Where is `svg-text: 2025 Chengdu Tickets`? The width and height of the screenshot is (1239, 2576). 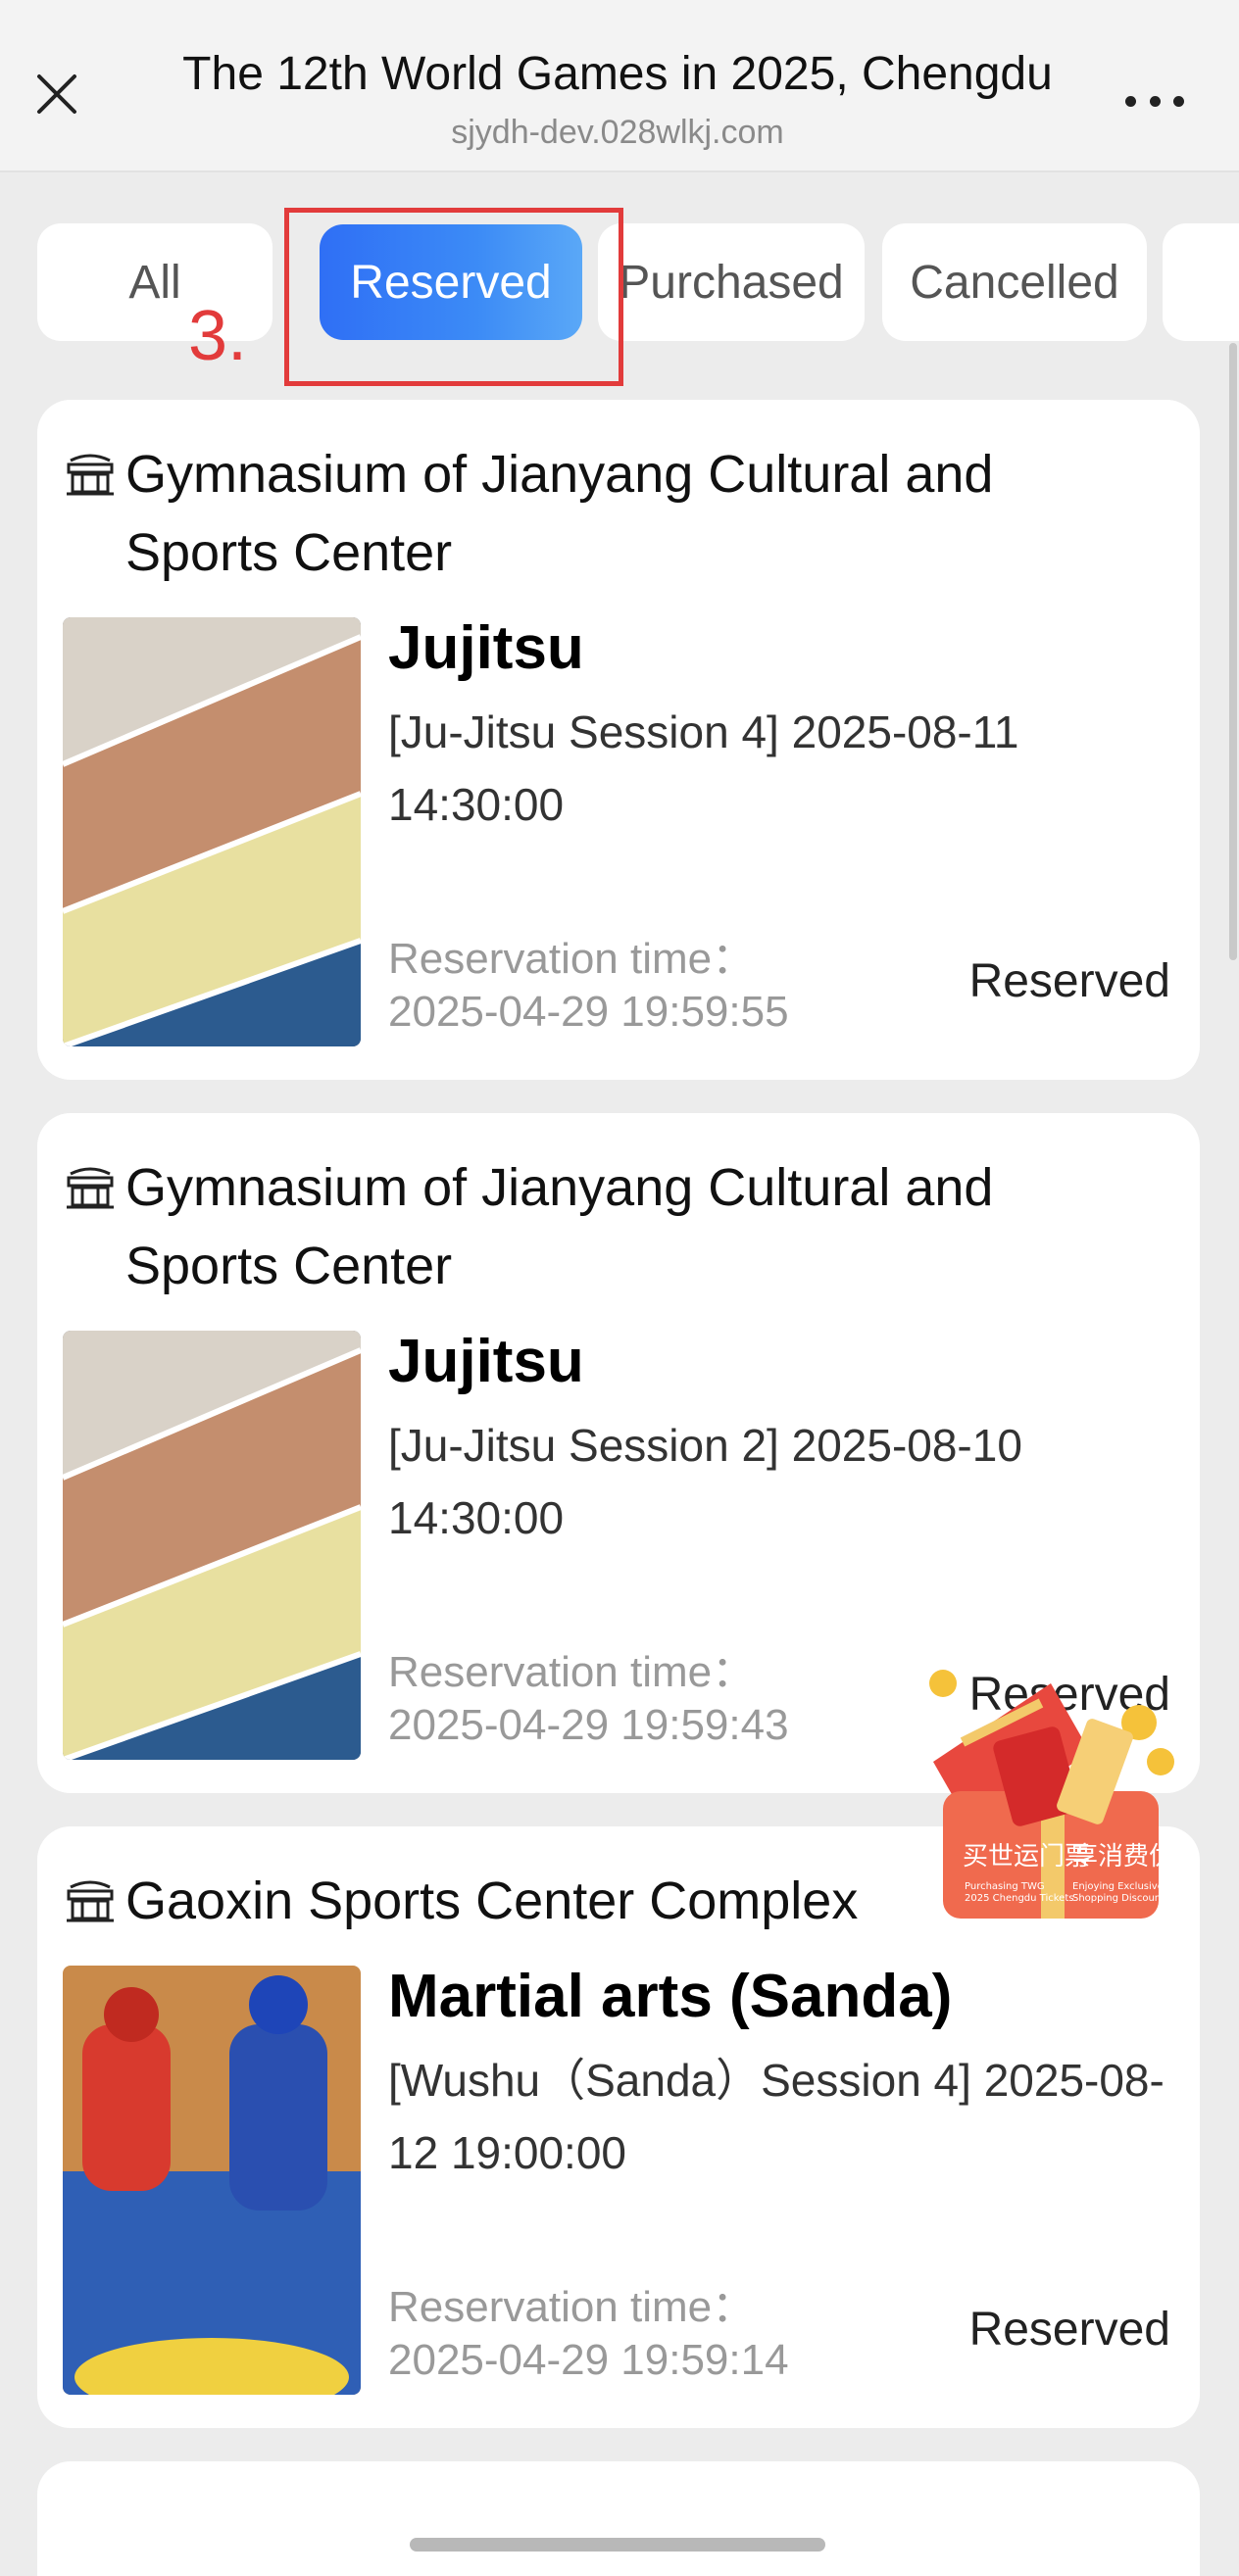 svg-text: 2025 Chengdu Tickets is located at coordinates (1019, 1898).